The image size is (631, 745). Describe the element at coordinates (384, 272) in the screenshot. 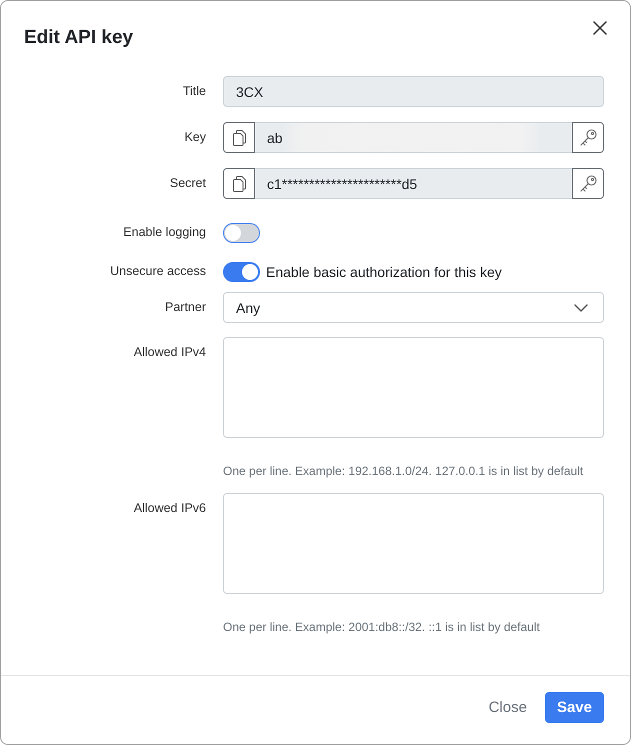

I see `toggle-caption: Enable basic authorization for this key` at that location.